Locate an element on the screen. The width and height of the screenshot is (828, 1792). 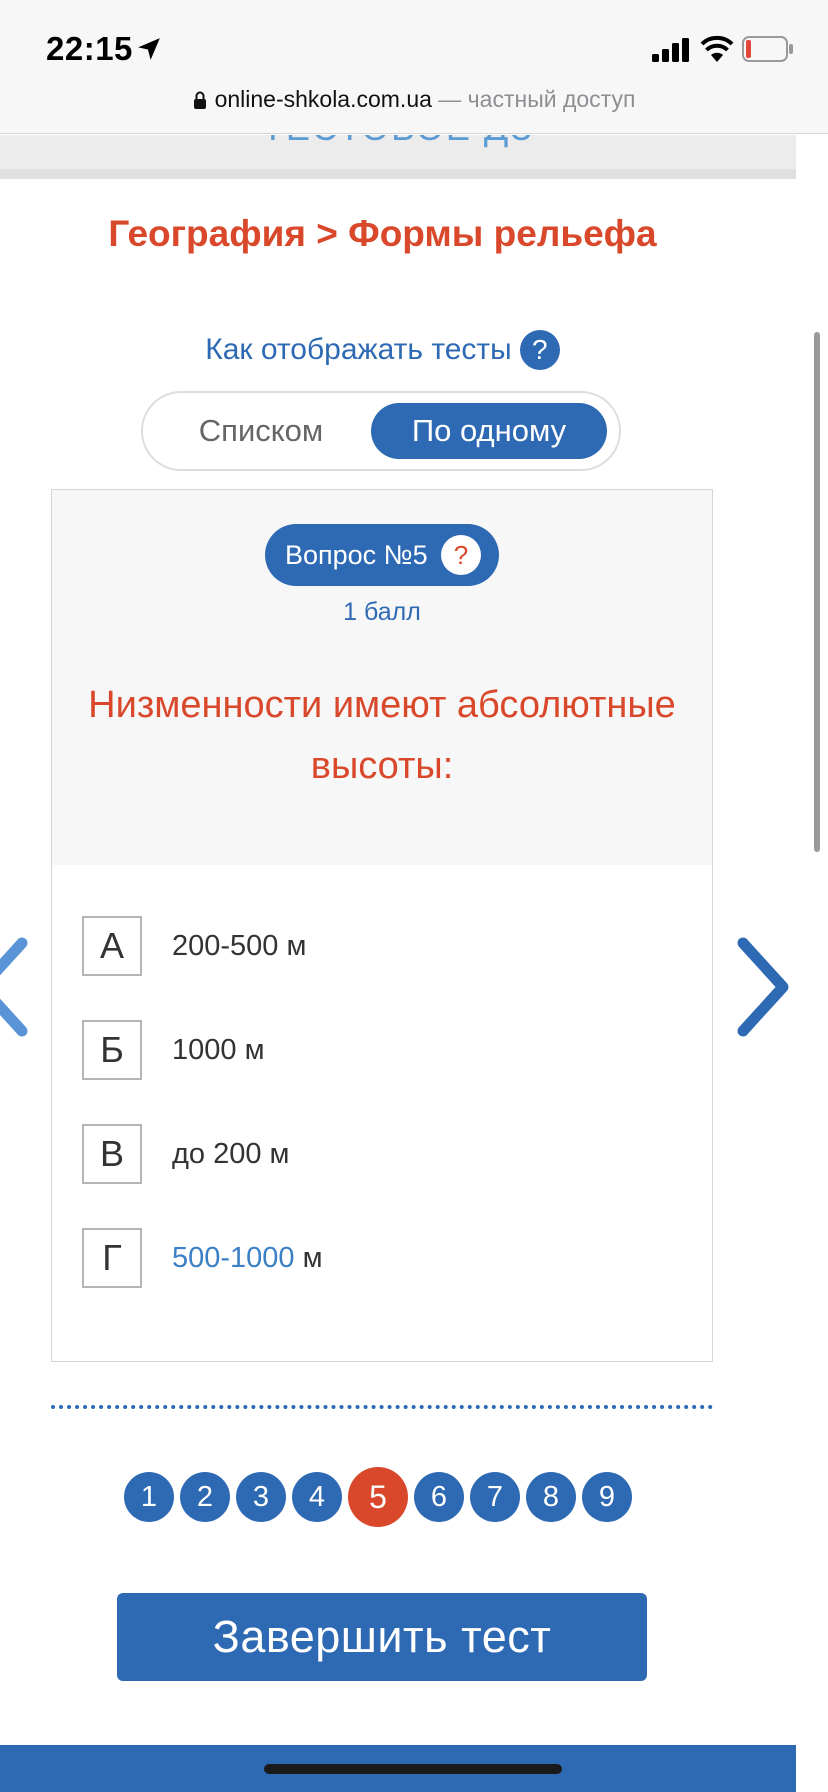
page-button-3: 3 is located at coordinates (261, 1497).